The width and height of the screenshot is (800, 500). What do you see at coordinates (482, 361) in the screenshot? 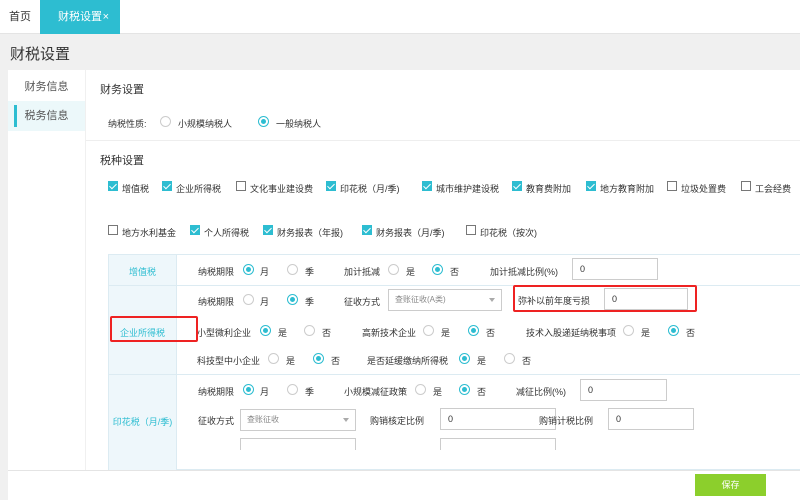
I see `cit-defer-yes-label: 是` at bounding box center [482, 361].